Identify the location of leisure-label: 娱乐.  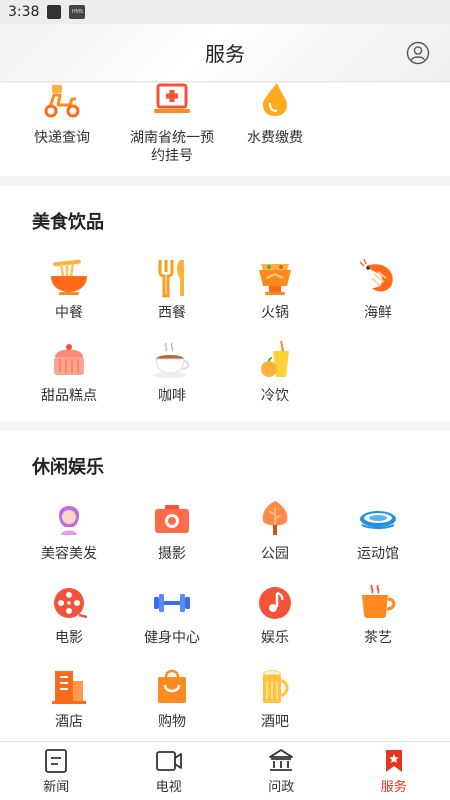
(275, 638).